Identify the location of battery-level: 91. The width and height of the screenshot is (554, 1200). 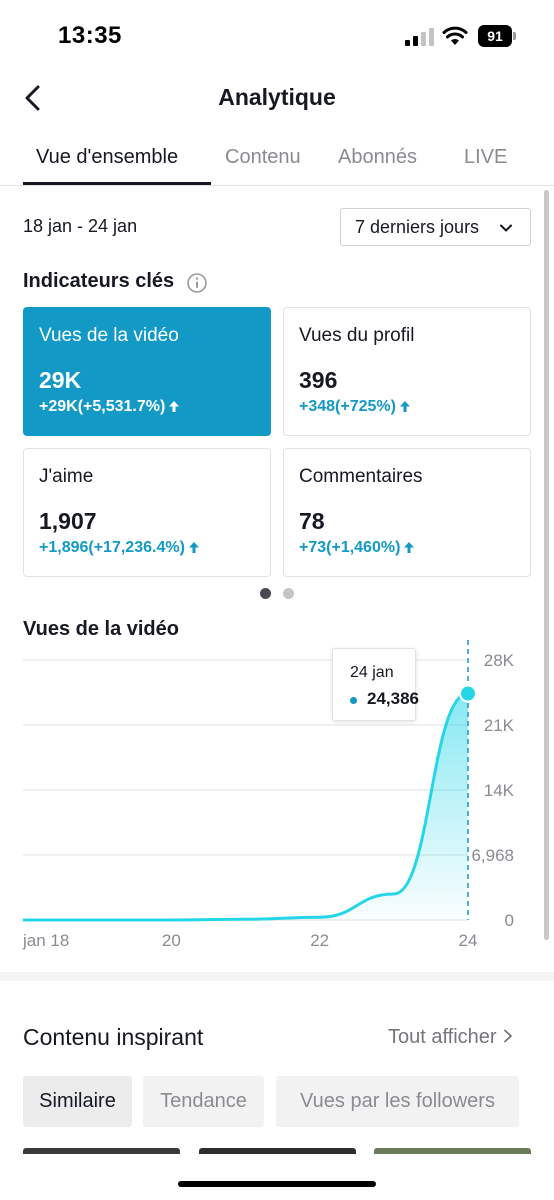
(495, 36).